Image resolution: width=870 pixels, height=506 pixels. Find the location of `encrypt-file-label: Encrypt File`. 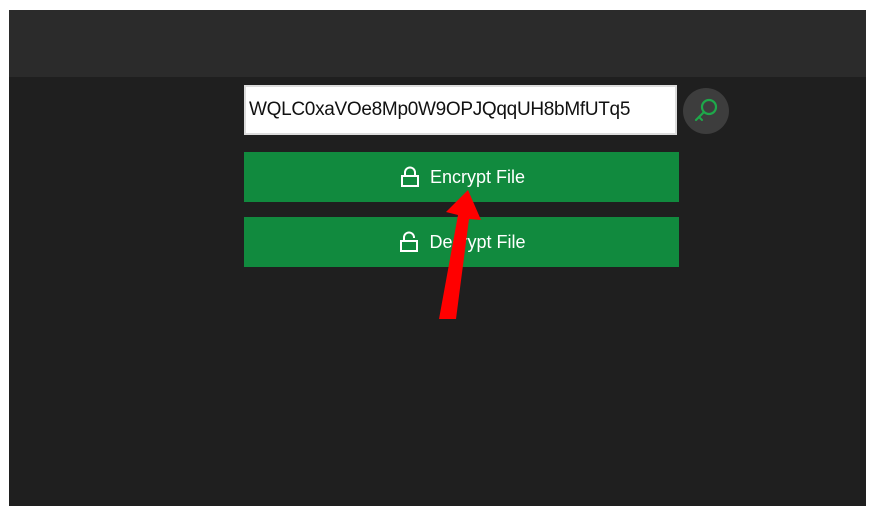

encrypt-file-label: Encrypt File is located at coordinates (477, 176).